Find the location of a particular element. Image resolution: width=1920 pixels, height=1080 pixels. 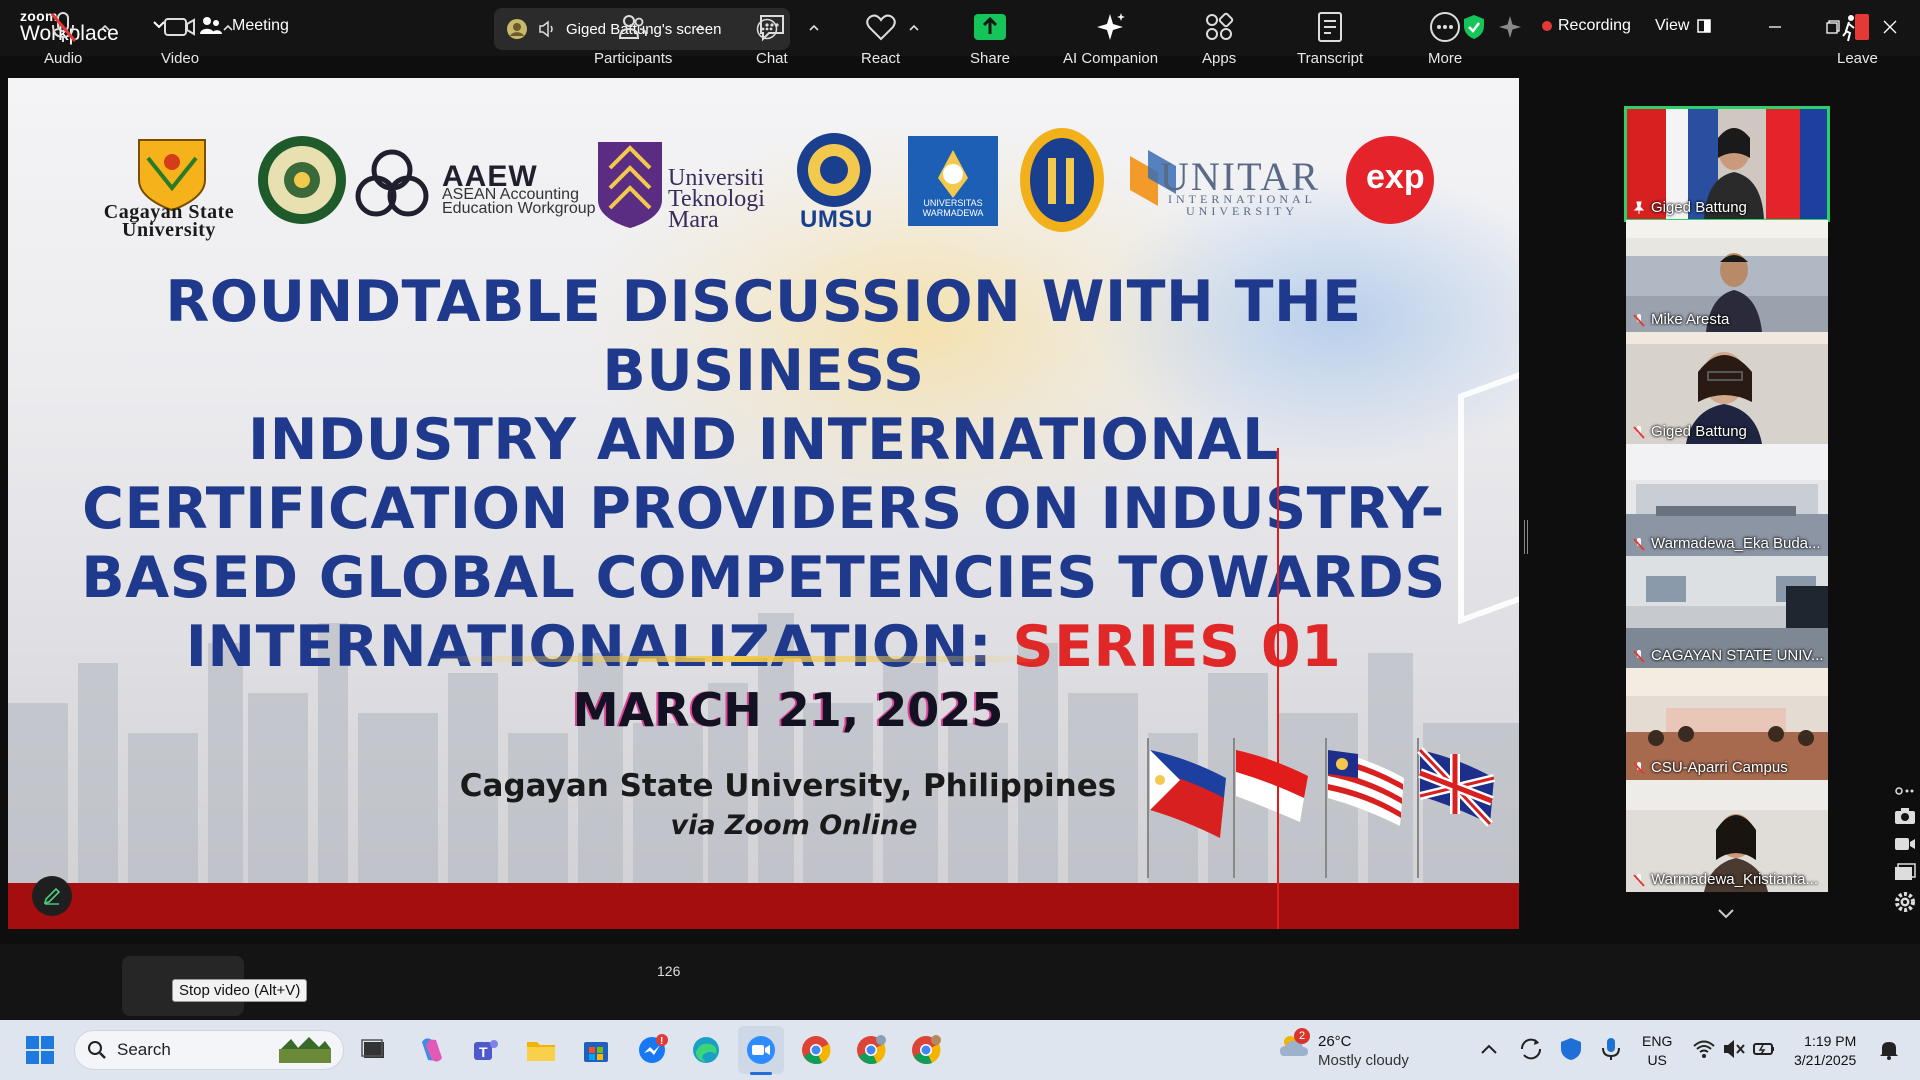

teams-icon: T is located at coordinates (486, 1050).